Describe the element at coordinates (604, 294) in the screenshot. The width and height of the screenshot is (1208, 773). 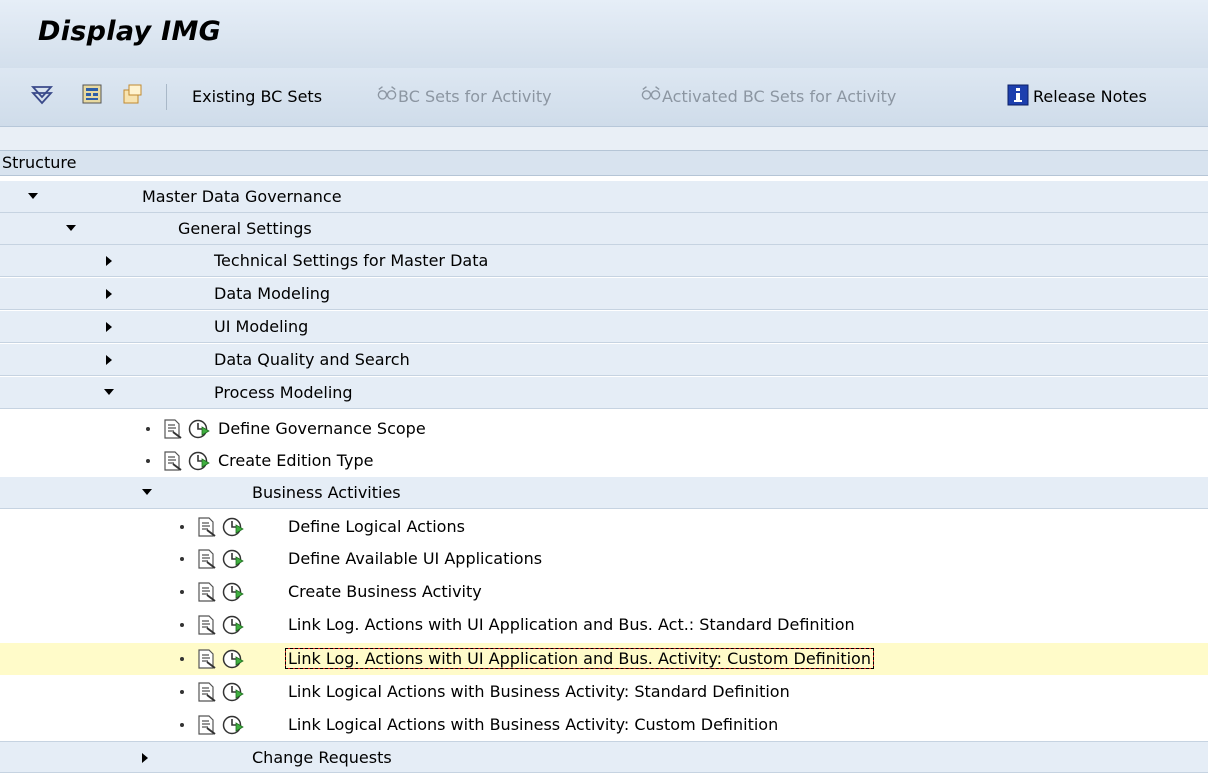
I see `tree-node-data-modeling: Data Modeling` at that location.